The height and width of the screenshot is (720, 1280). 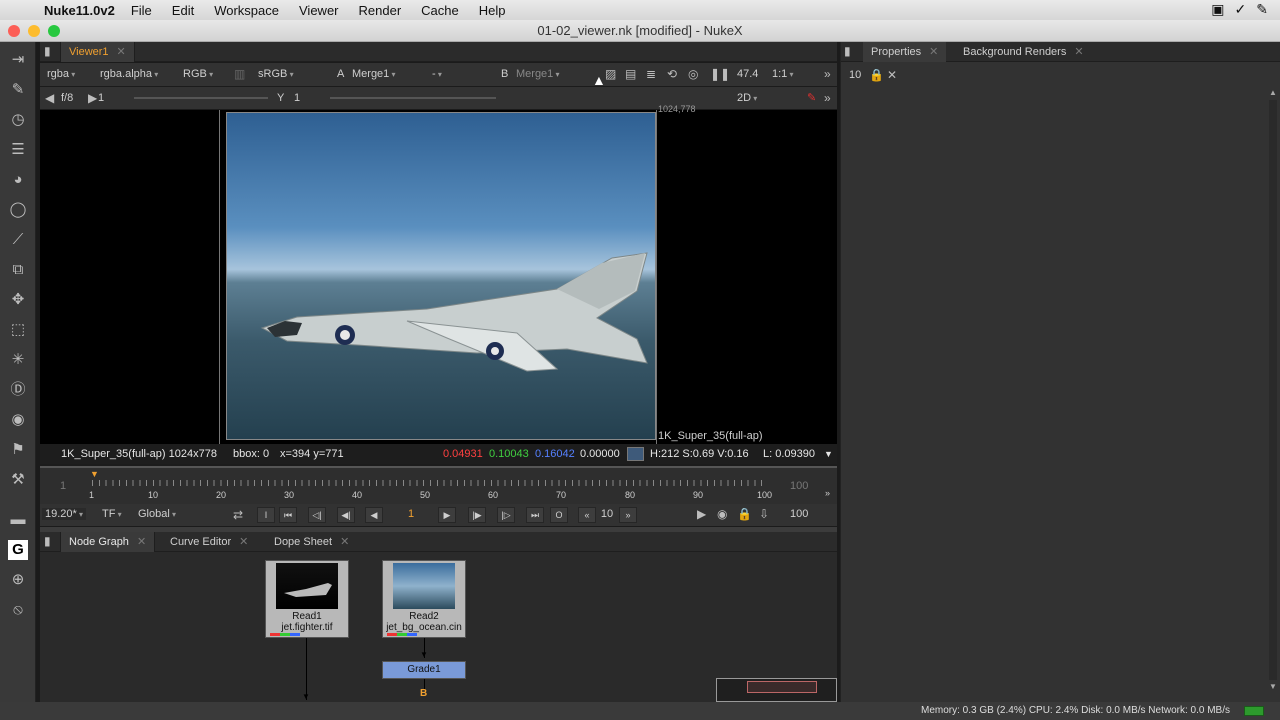 I want to click on panel-menu-icon: ▮, so click(x=47, y=51).